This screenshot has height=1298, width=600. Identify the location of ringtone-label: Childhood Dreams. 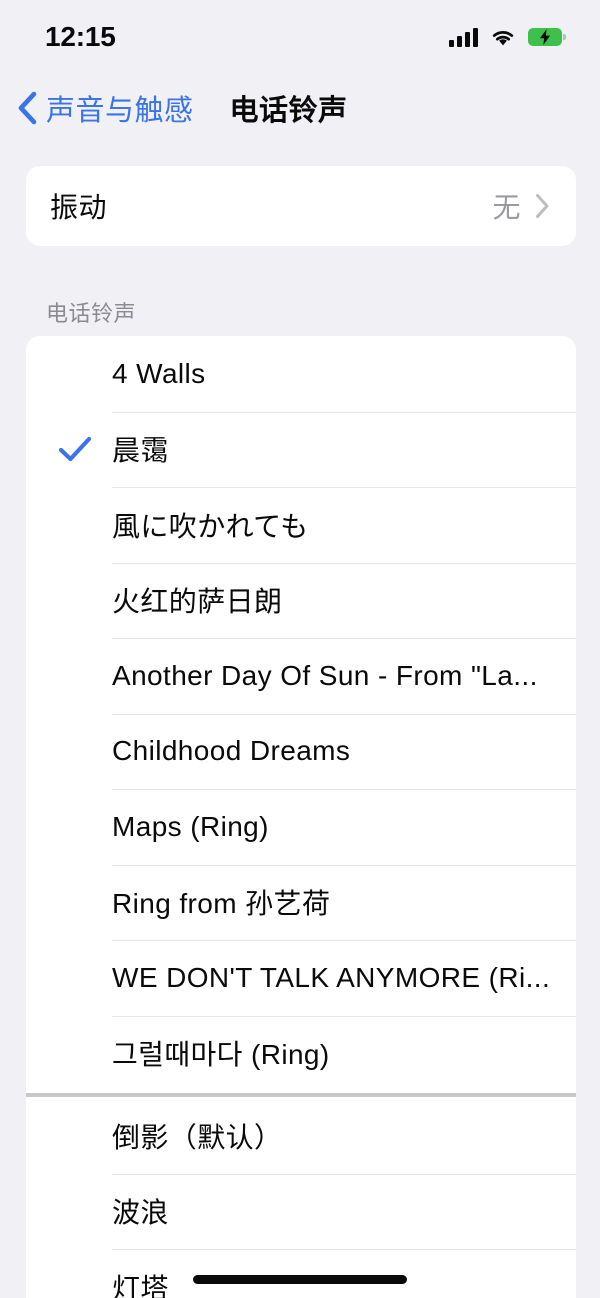
(231, 751).